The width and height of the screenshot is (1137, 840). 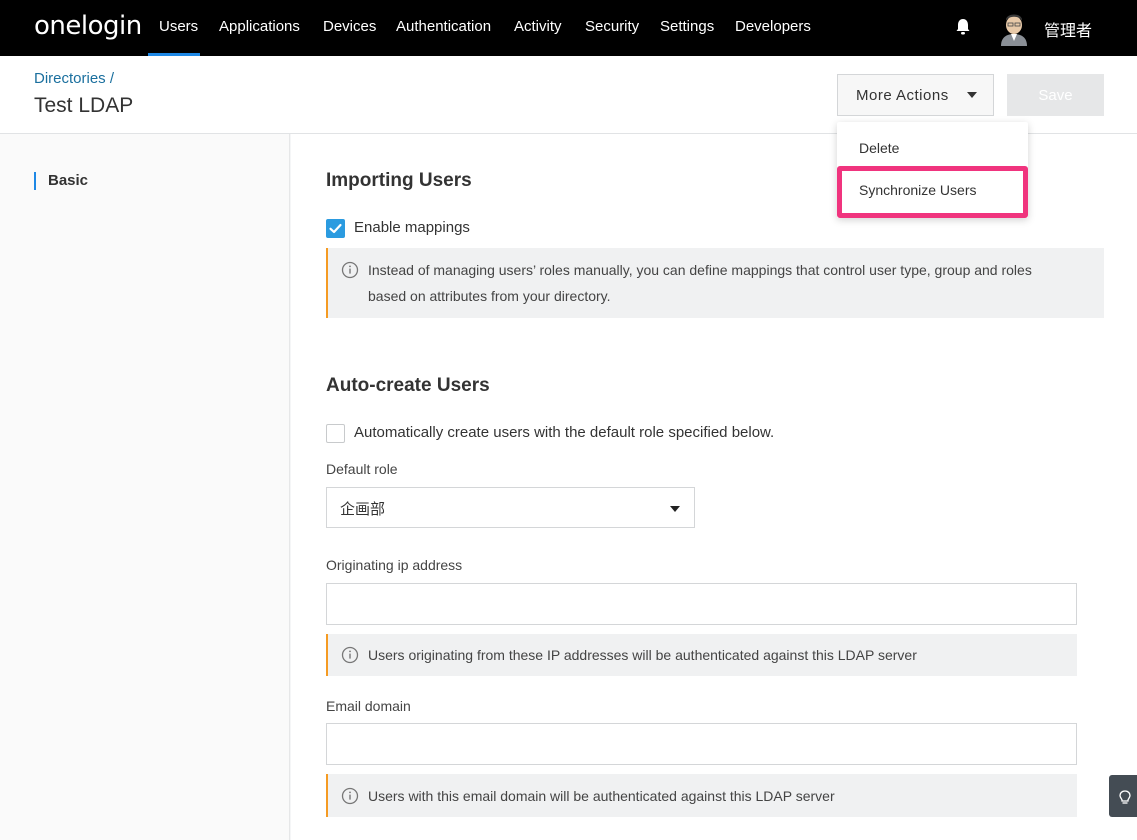 What do you see at coordinates (701, 604) in the screenshot?
I see `ip-address-input` at bounding box center [701, 604].